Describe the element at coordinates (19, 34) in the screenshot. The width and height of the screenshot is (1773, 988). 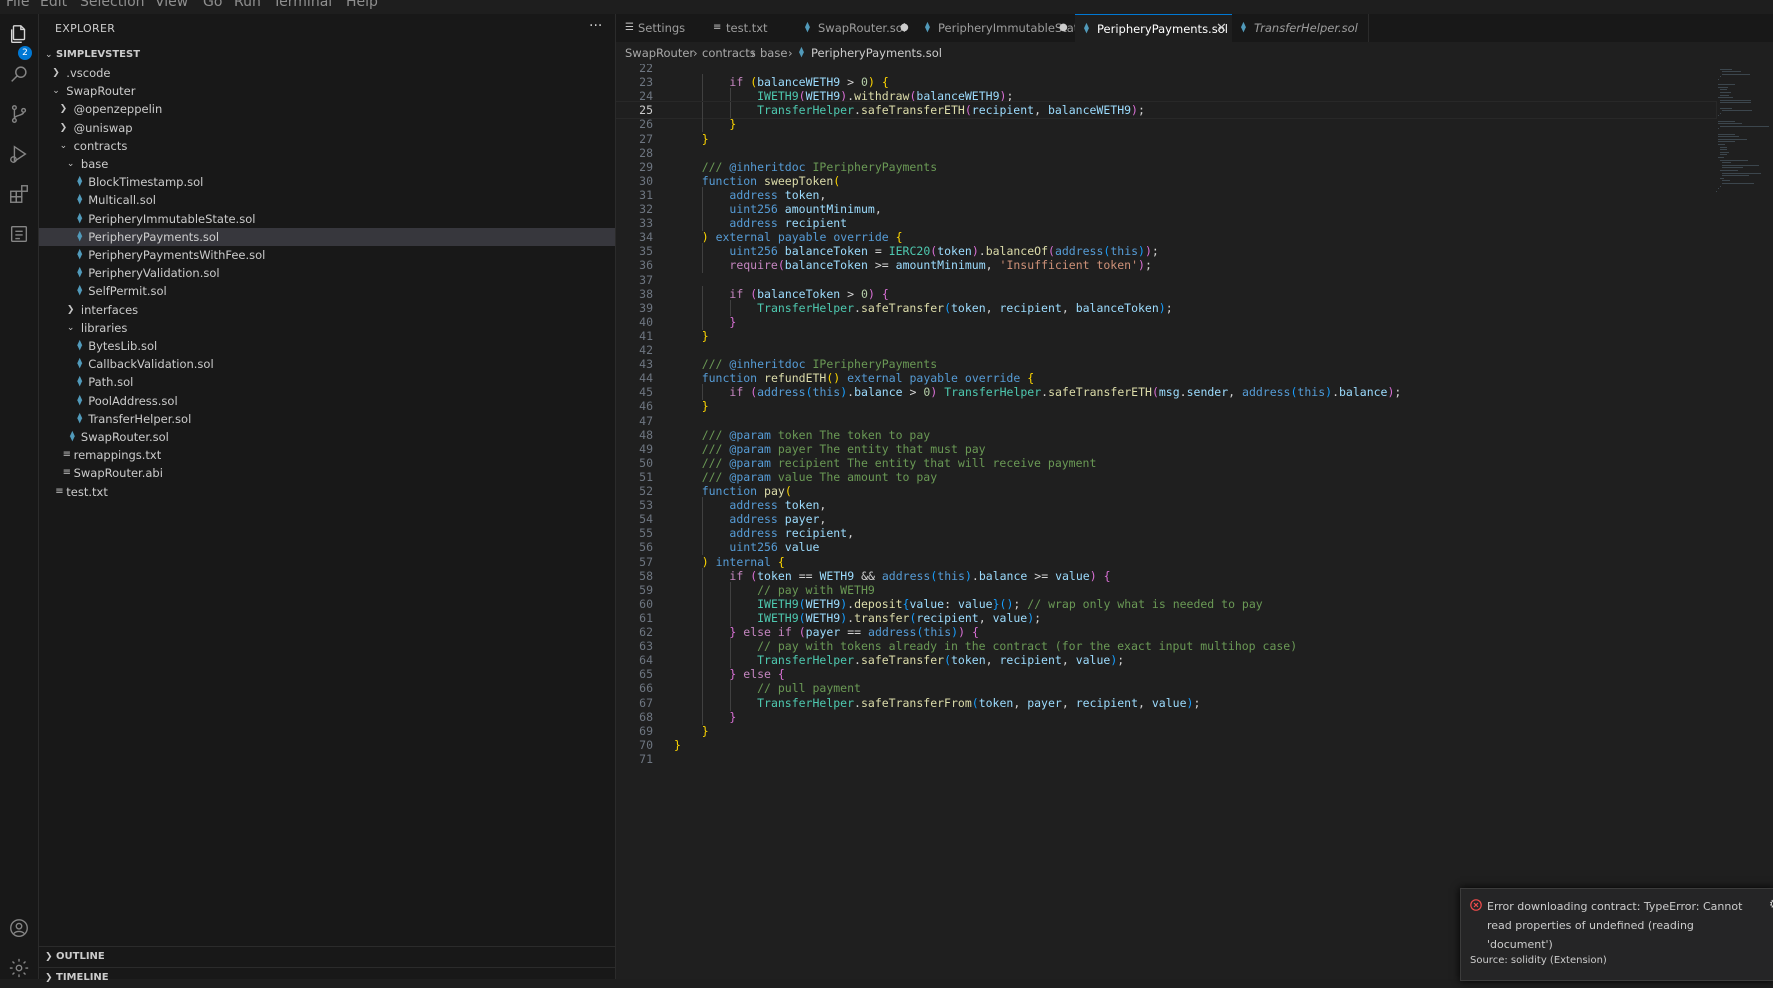
I see `files-icon` at that location.